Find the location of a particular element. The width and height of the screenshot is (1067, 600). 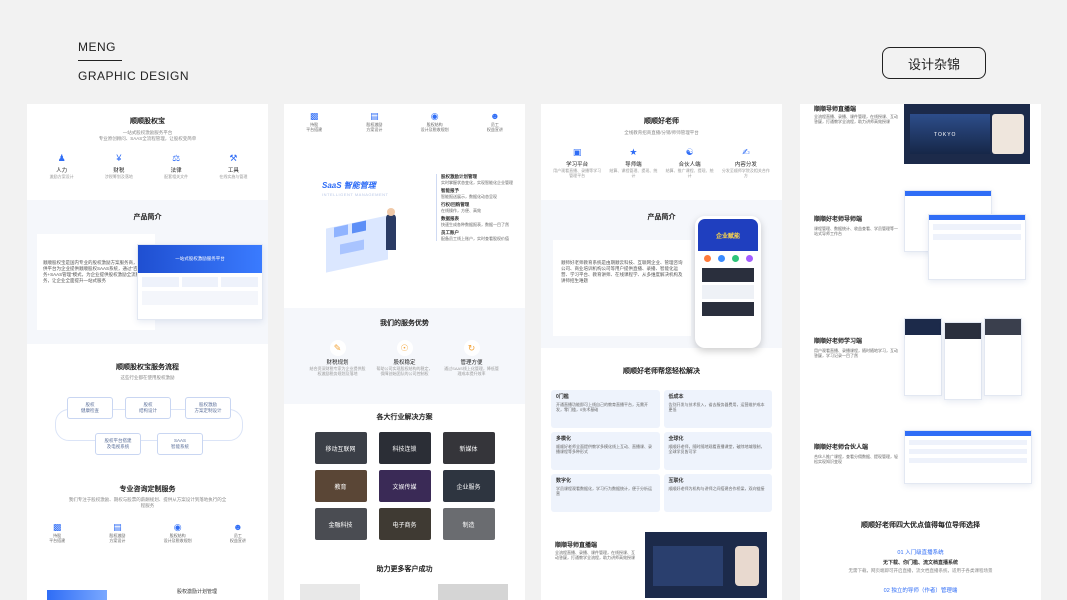

service-structure: ◉ 股权结构 设计及税收规划 is located at coordinates (435, 121).